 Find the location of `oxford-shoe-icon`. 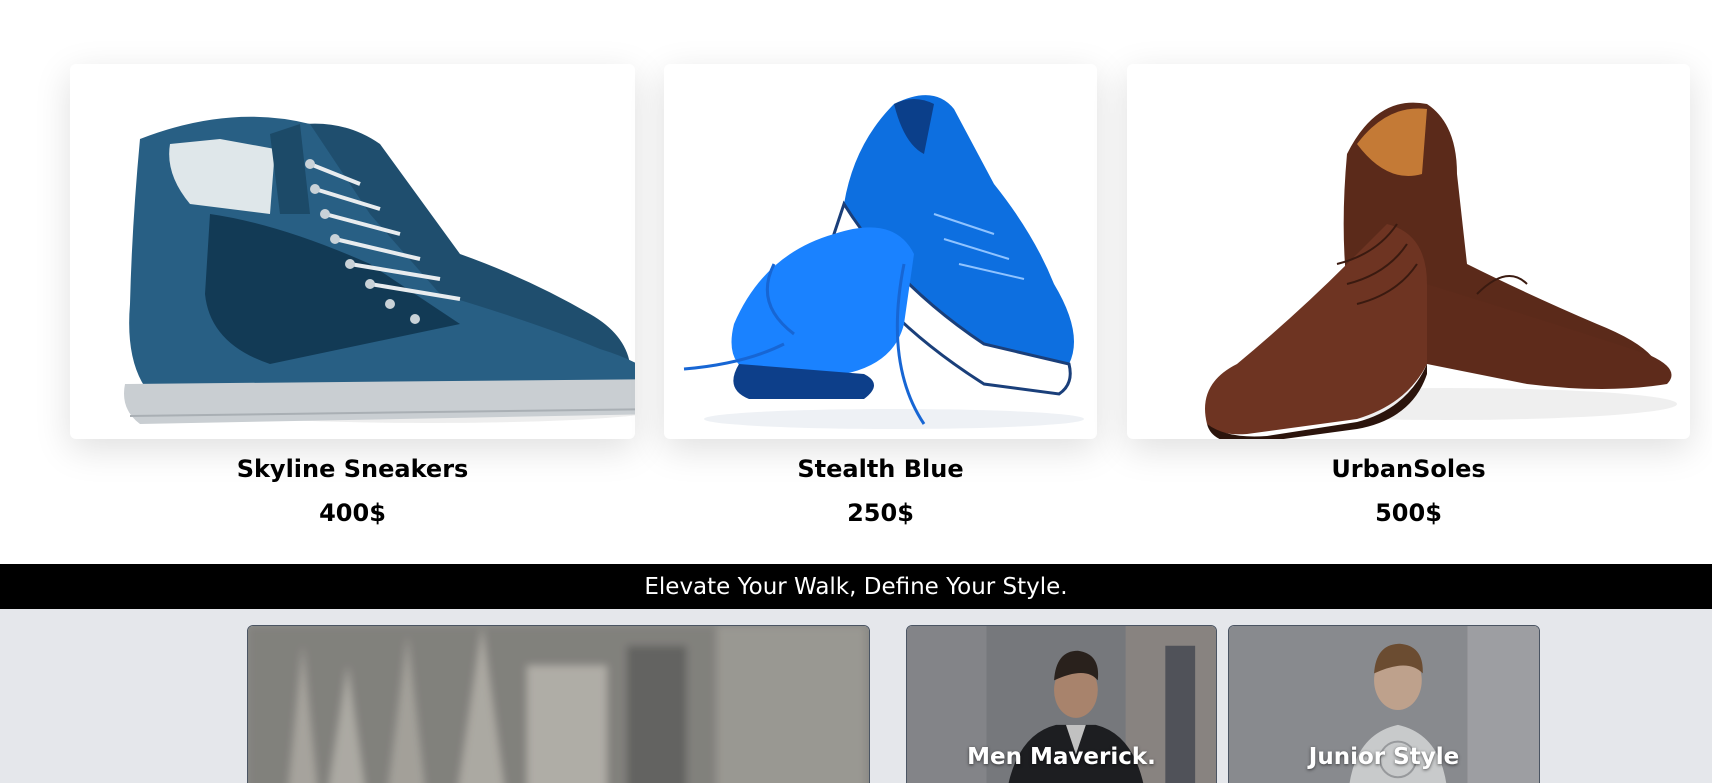

oxford-shoe-icon is located at coordinates (1441, 270).